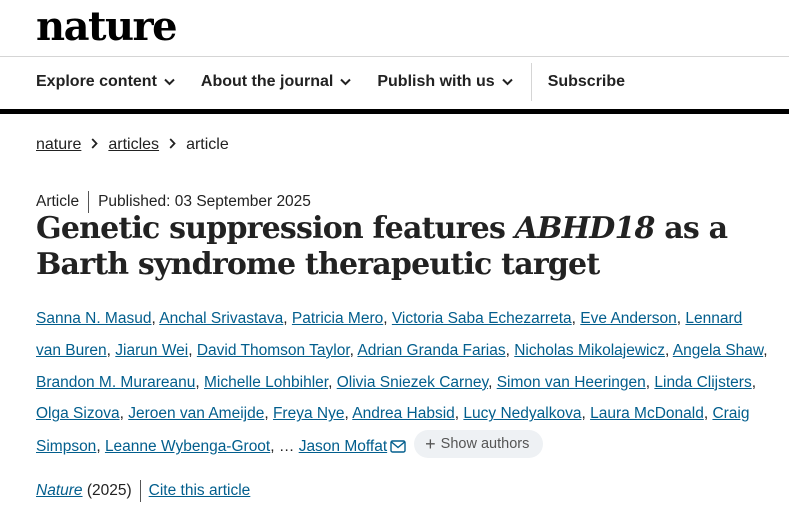 Image resolution: width=789 pixels, height=528 pixels. I want to click on corresponding-author-link: Jason Moffat, so click(343, 446).